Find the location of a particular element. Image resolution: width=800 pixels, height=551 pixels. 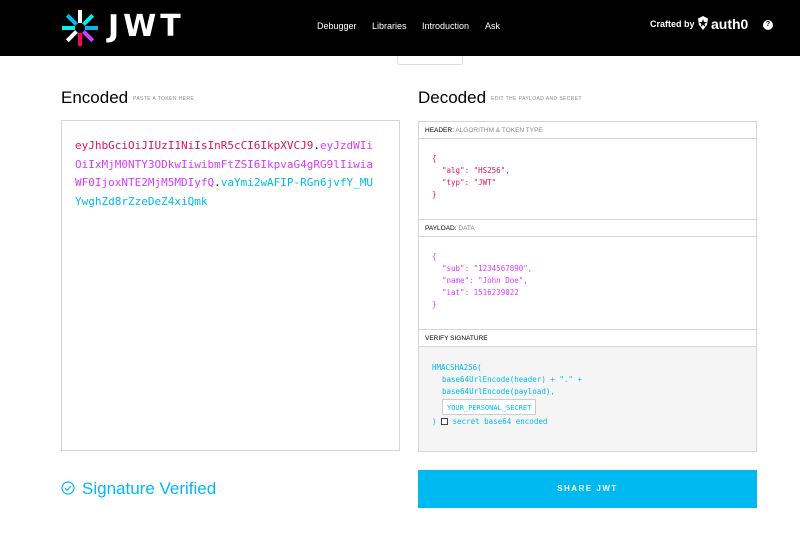

payload-label: PAYLOAD: is located at coordinates (441, 228).